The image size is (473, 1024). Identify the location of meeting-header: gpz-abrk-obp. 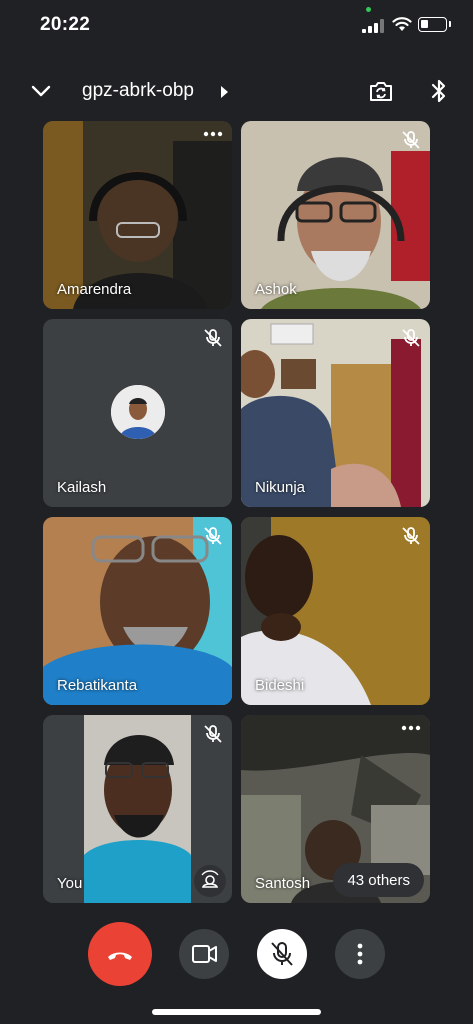
(236, 92).